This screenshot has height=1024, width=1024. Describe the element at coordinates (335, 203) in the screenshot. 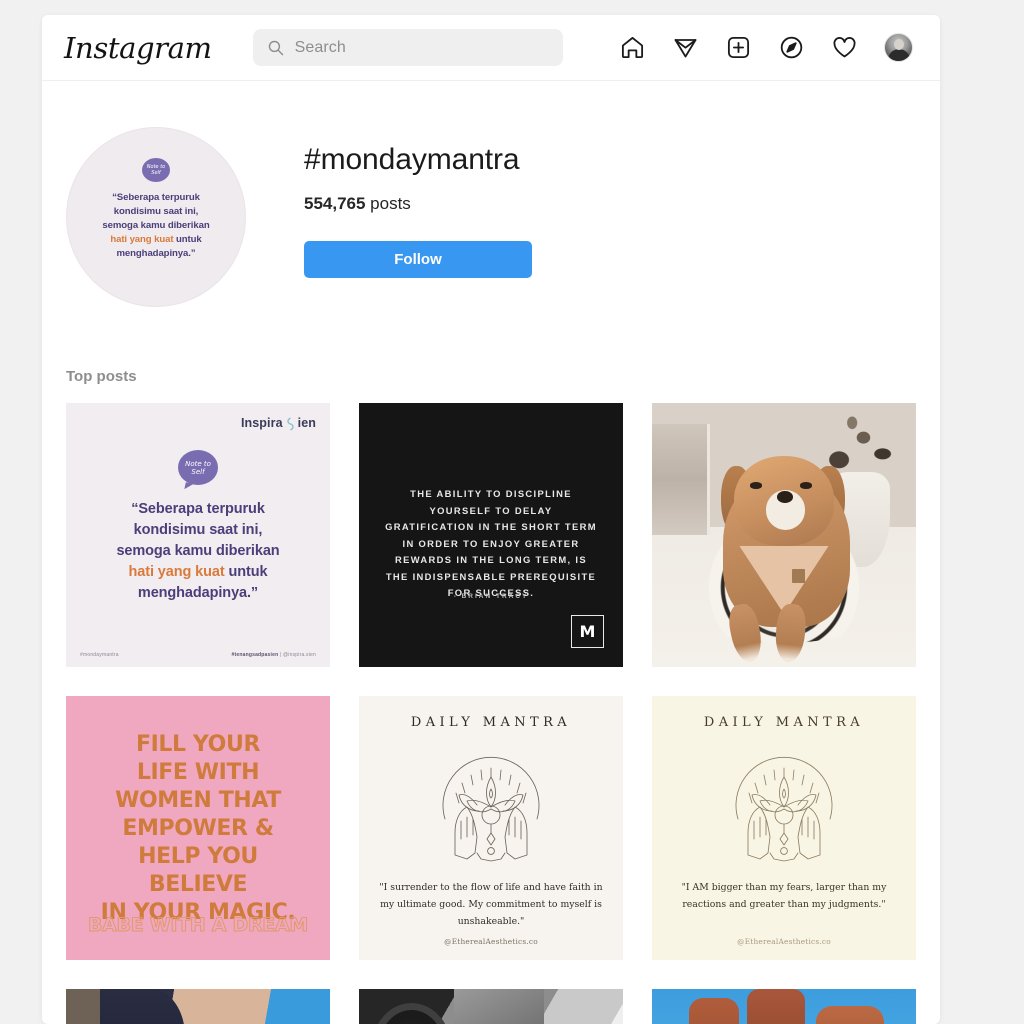

I see `post-count-number: 554,765` at that location.